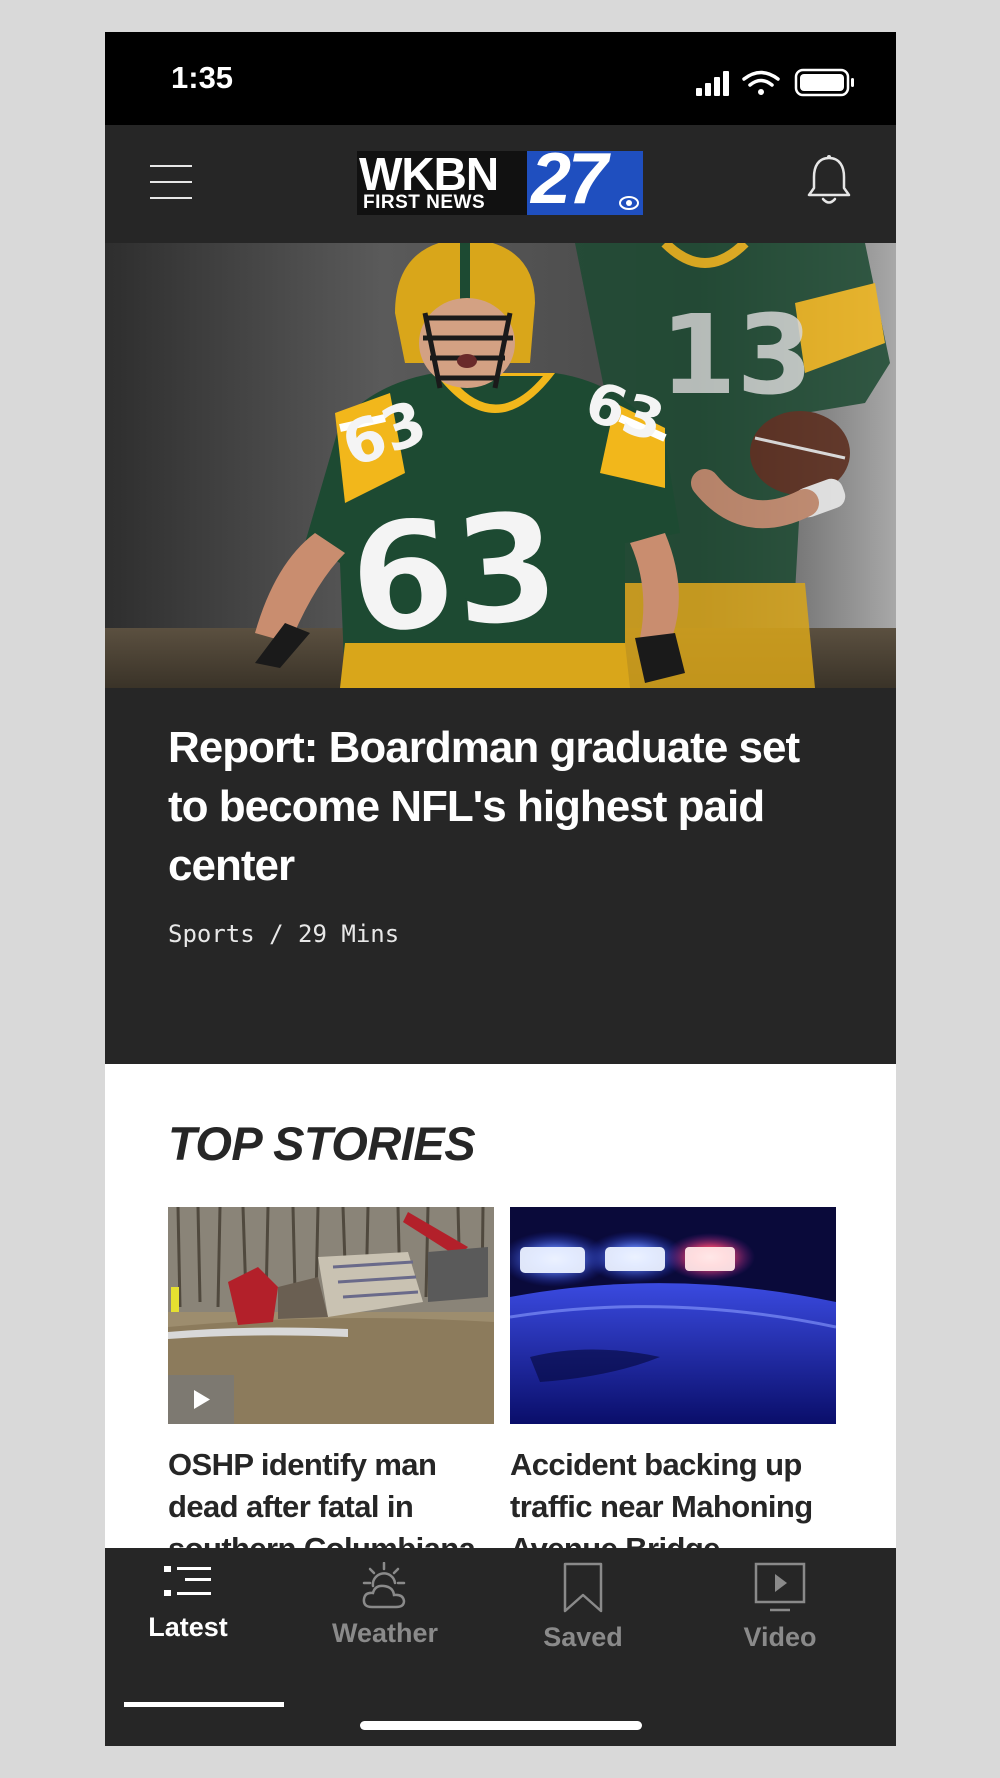  Describe the element at coordinates (284, 934) in the screenshot. I see `hero-meta: Sports / 29 Mins` at that location.